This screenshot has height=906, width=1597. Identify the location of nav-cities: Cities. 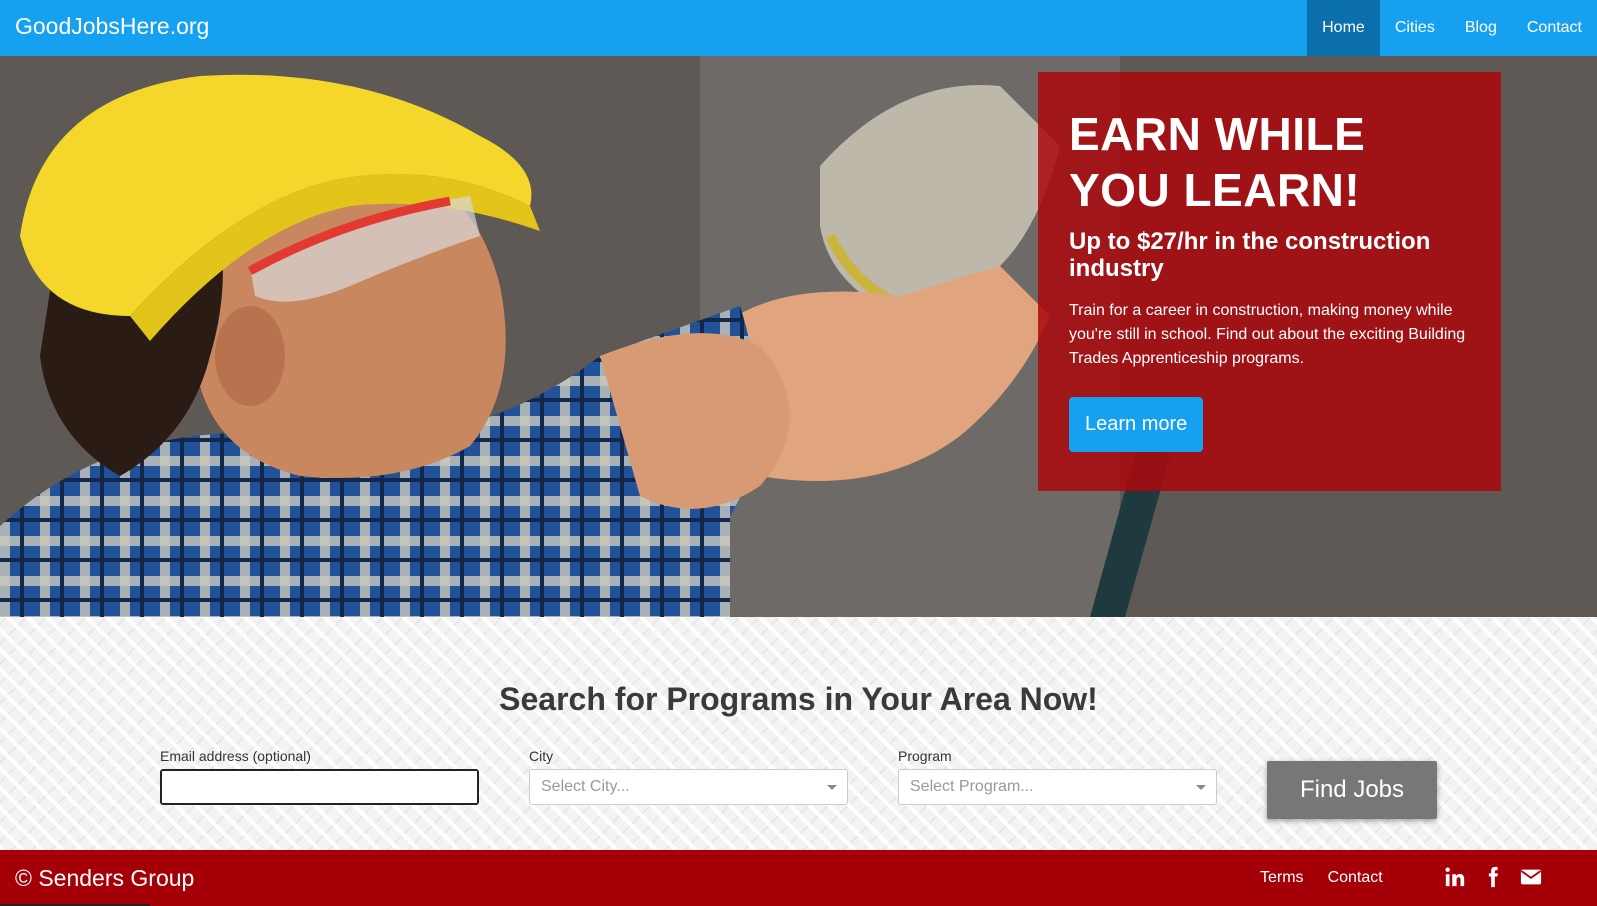
(1415, 28).